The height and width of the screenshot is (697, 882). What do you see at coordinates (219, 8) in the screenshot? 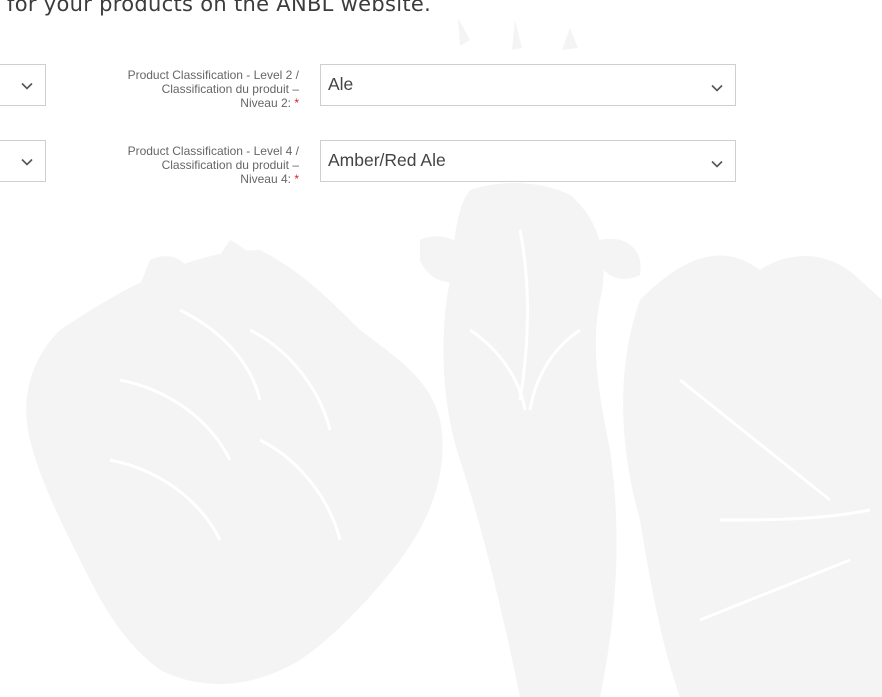
I see `intro-text: for your products on the ANBL website.` at bounding box center [219, 8].